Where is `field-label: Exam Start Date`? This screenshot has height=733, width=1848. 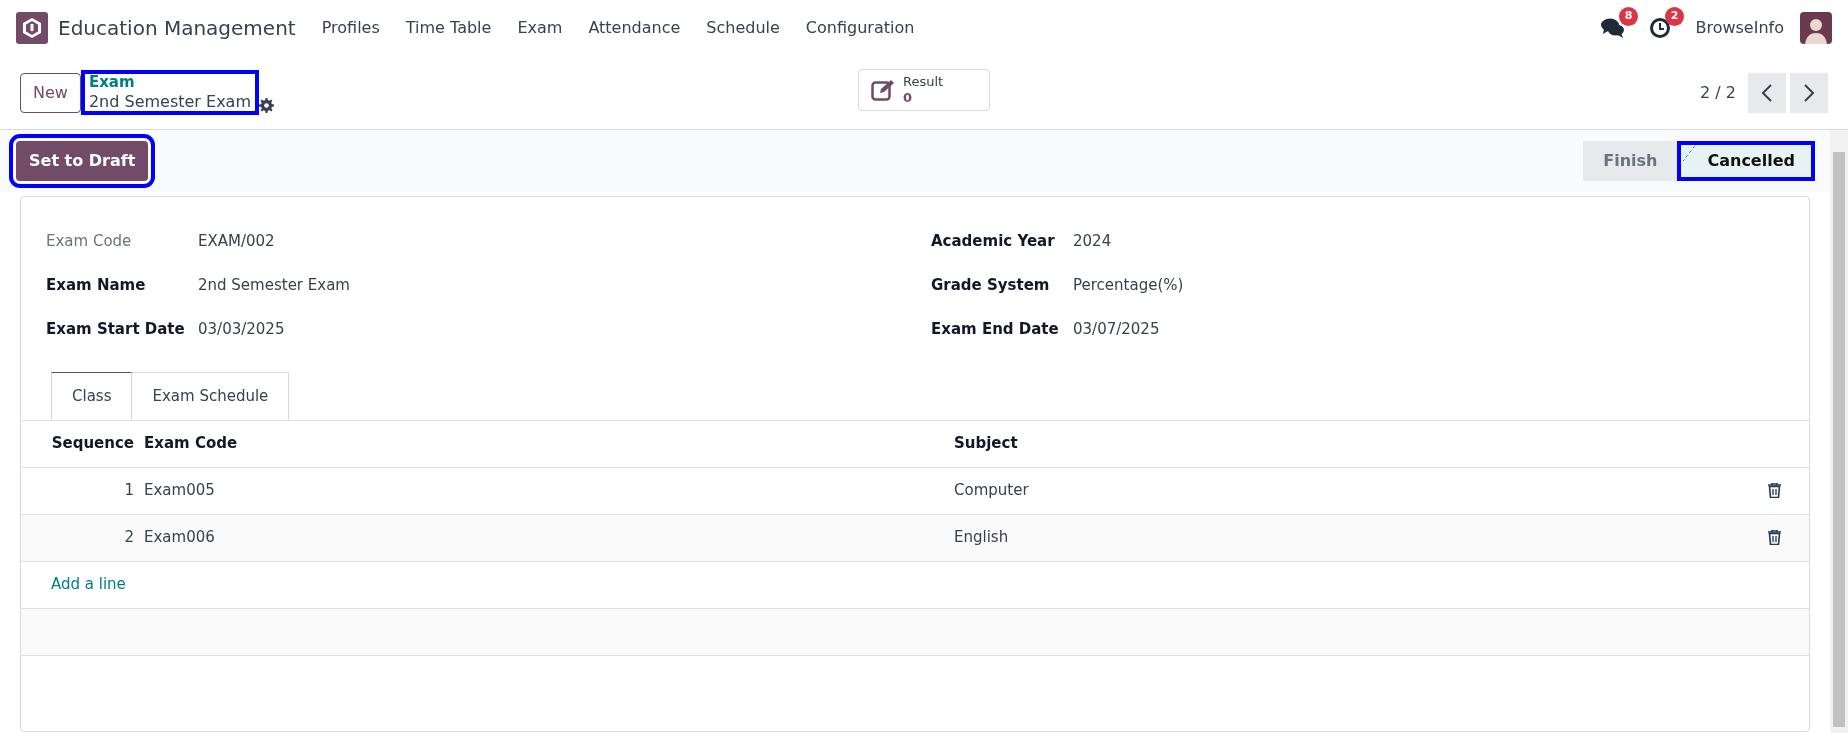
field-label: Exam Start Date is located at coordinates (116, 329).